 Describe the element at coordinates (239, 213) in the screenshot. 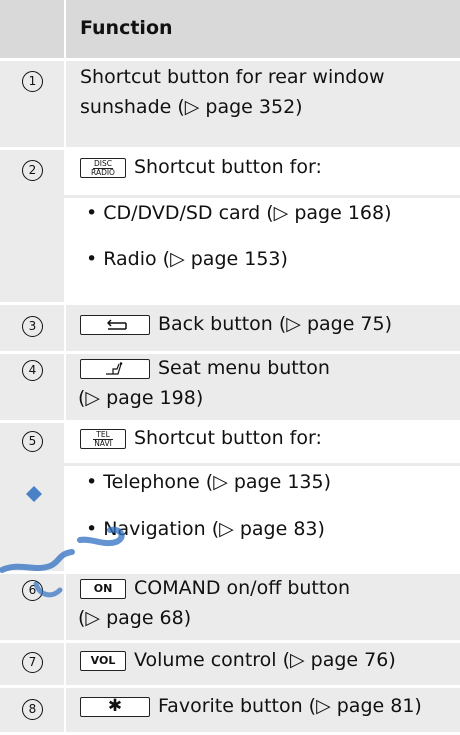

I see `bullet-item: • CD/DVD/SD card (▷ page 168)` at that location.